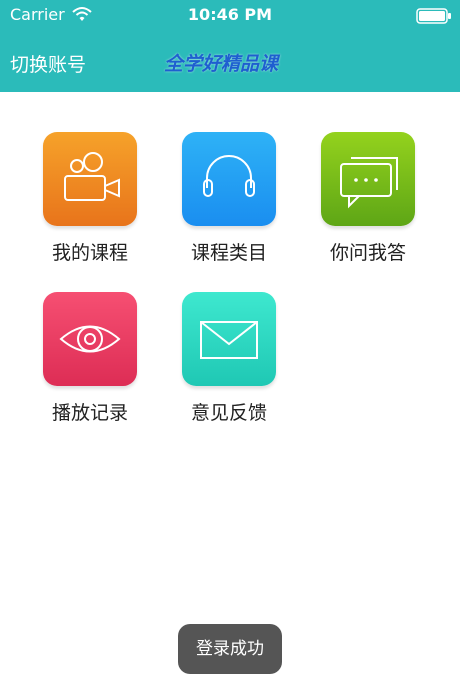 This screenshot has width=460, height=690. I want to click on tile-label: 播放记录, so click(89, 413).